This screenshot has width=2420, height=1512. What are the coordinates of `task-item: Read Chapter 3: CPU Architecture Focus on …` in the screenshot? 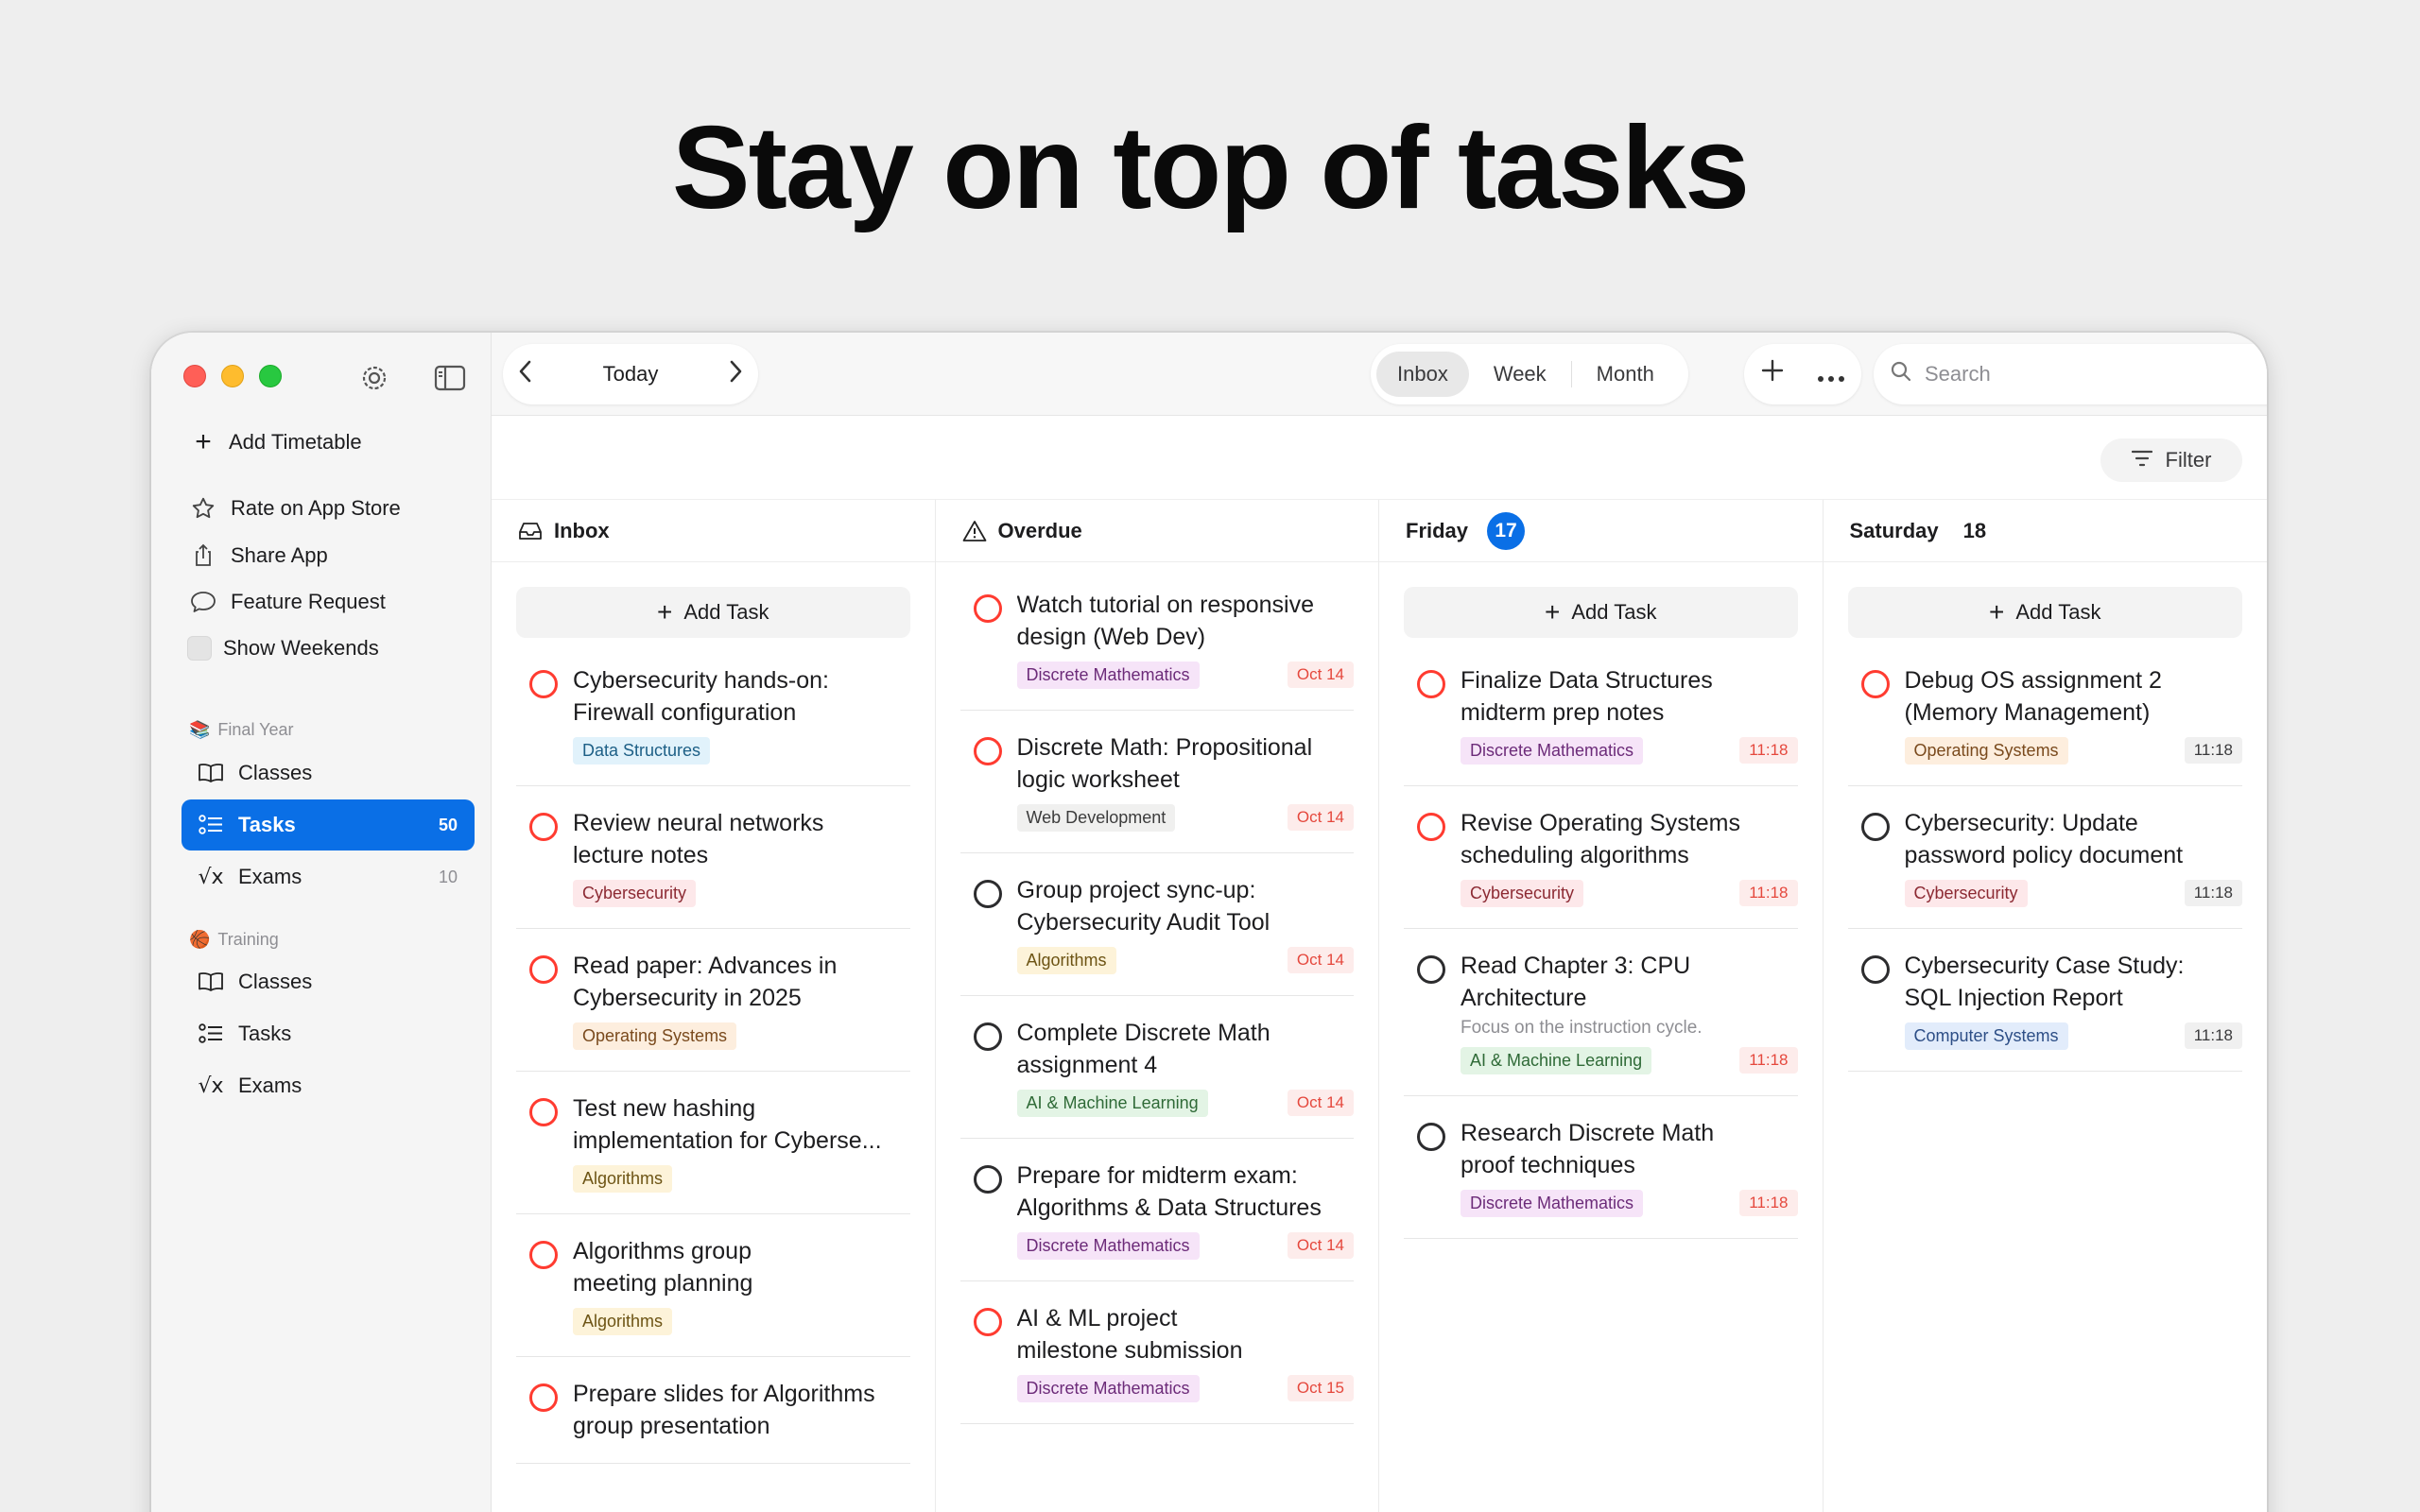 It's located at (1601, 1012).